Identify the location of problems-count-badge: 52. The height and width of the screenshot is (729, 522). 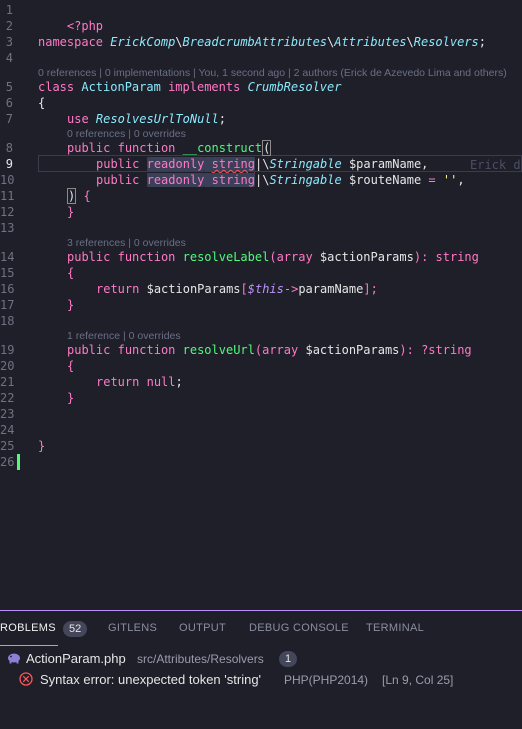
(75, 629).